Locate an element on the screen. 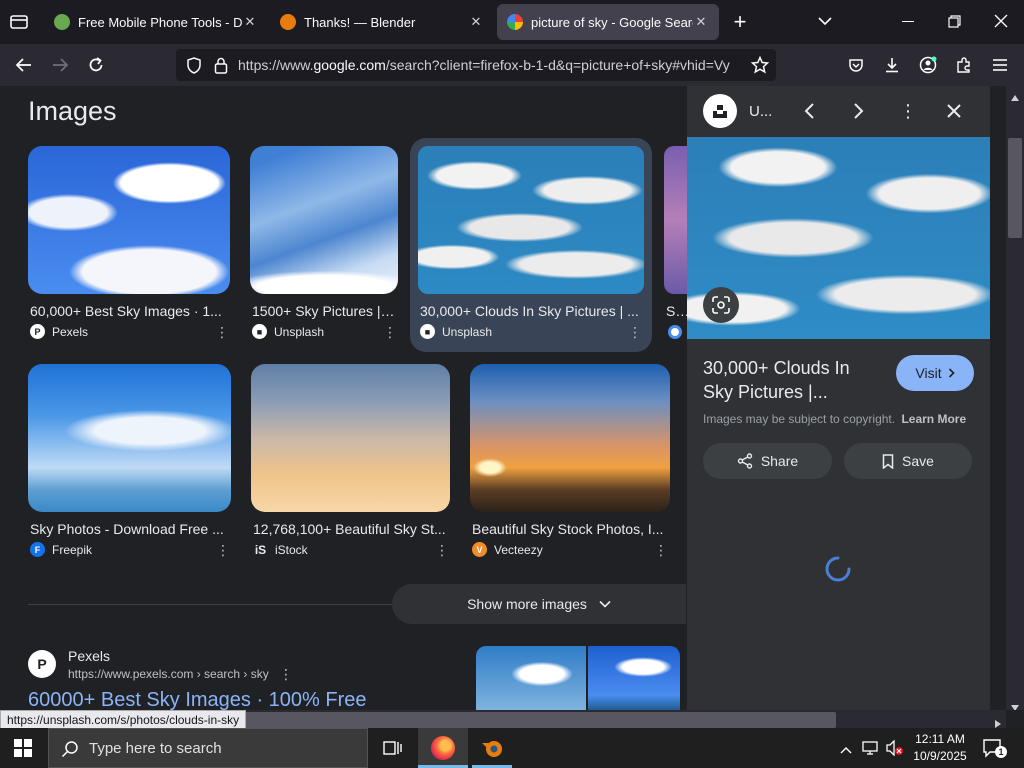 This screenshot has width=1024, height=768. bookmark-icon is located at coordinates (888, 461).